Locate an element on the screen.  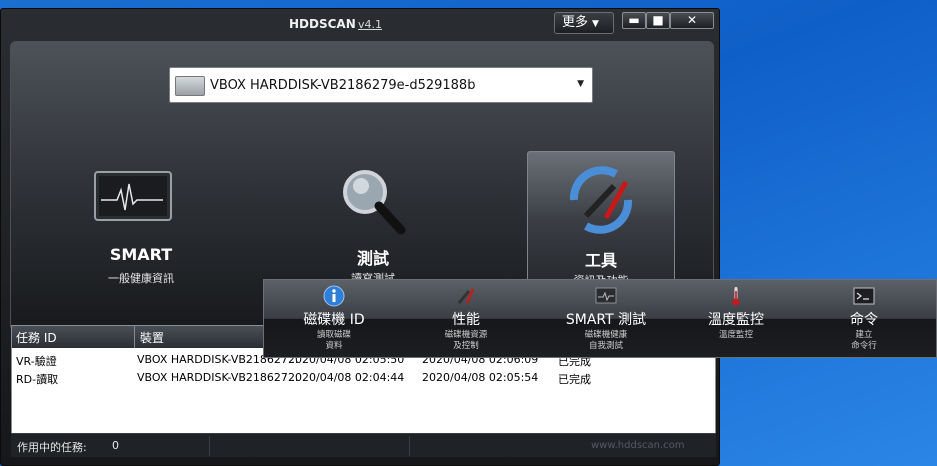
menu-item-performance: 性能 磁碟機資源 及控制 is located at coordinates (466, 319).